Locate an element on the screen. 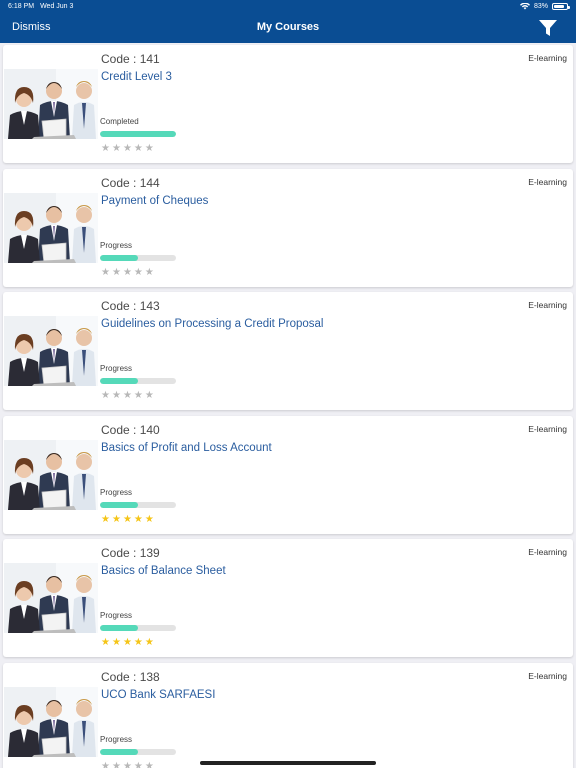  battery-icon is located at coordinates (561, 6).